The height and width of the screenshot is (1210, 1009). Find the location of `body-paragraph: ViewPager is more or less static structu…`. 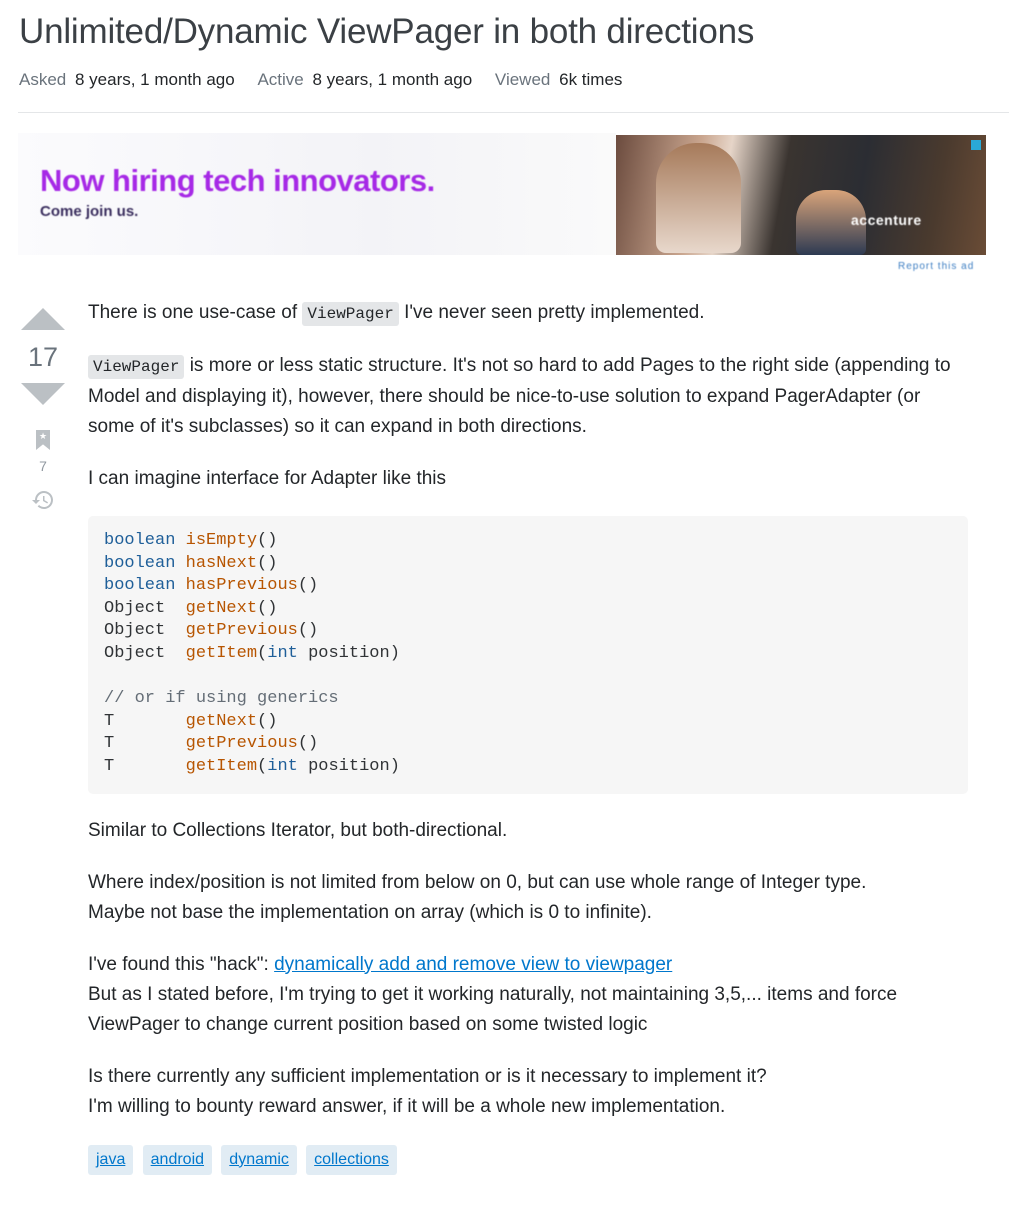

body-paragraph: ViewPager is more or less static structu… is located at coordinates (528, 396).